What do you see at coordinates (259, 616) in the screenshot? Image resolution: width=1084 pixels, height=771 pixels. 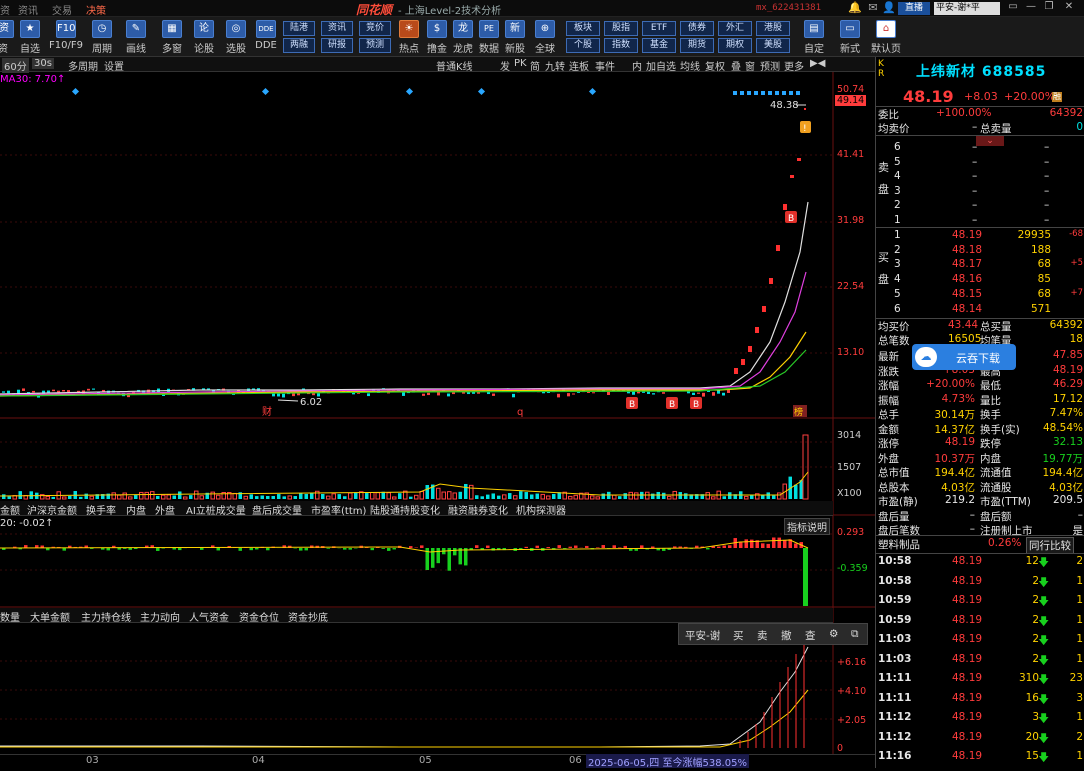 I see `tab-fund-position: 资金仓位` at bounding box center [259, 616].